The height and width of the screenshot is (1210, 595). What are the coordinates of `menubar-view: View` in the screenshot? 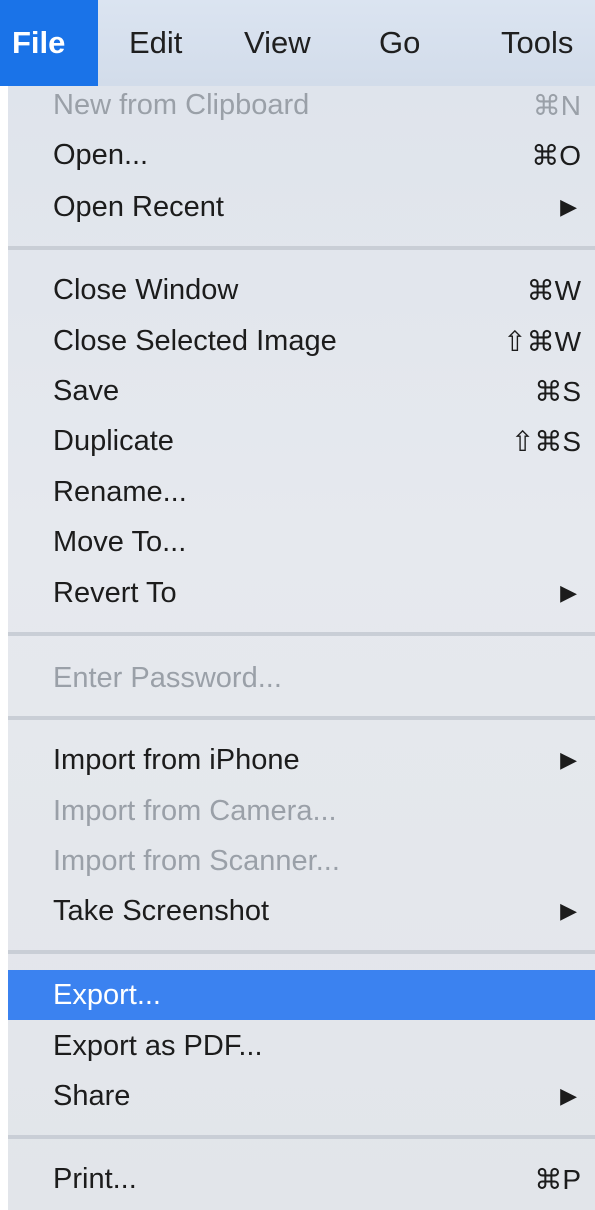 It's located at (267, 43).